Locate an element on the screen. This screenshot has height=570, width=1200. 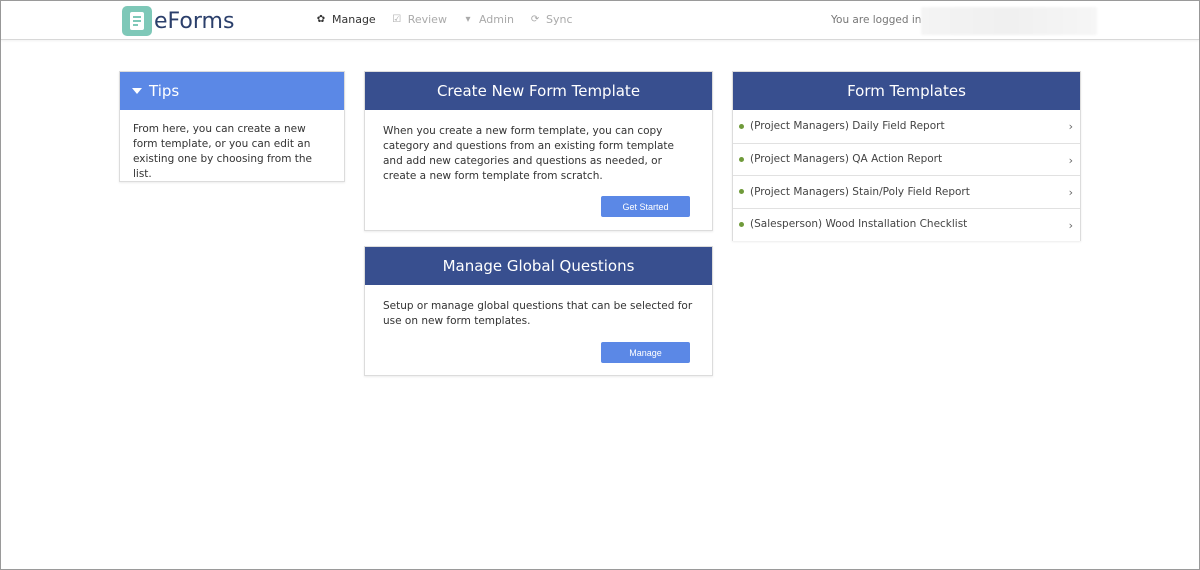
form-templates-title: Form Templates is located at coordinates (906, 91).